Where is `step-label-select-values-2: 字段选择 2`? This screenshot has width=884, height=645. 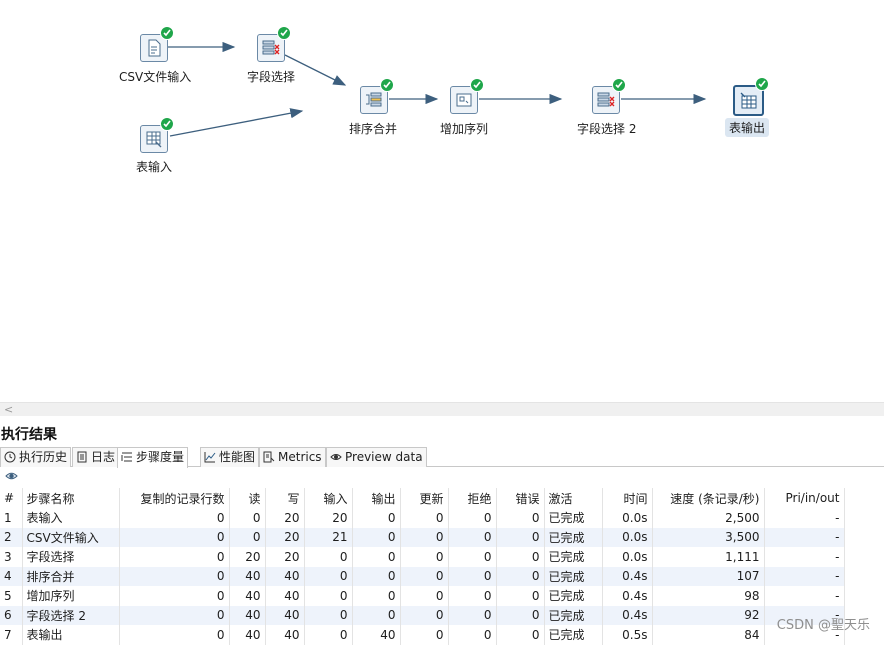
step-label-select-values-2: 字段选择 2 is located at coordinates (607, 129).